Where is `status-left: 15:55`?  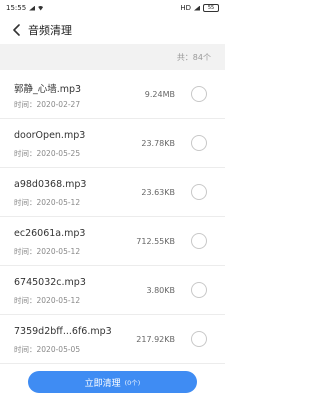 status-left: 15:55 is located at coordinates (25, 8).